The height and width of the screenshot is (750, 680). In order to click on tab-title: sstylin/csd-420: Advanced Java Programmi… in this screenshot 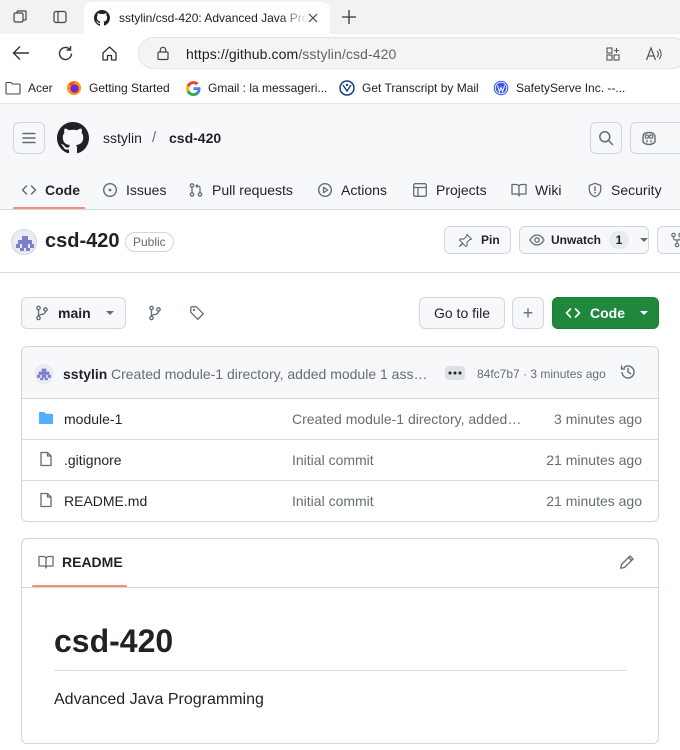, I will do `click(214, 18)`.